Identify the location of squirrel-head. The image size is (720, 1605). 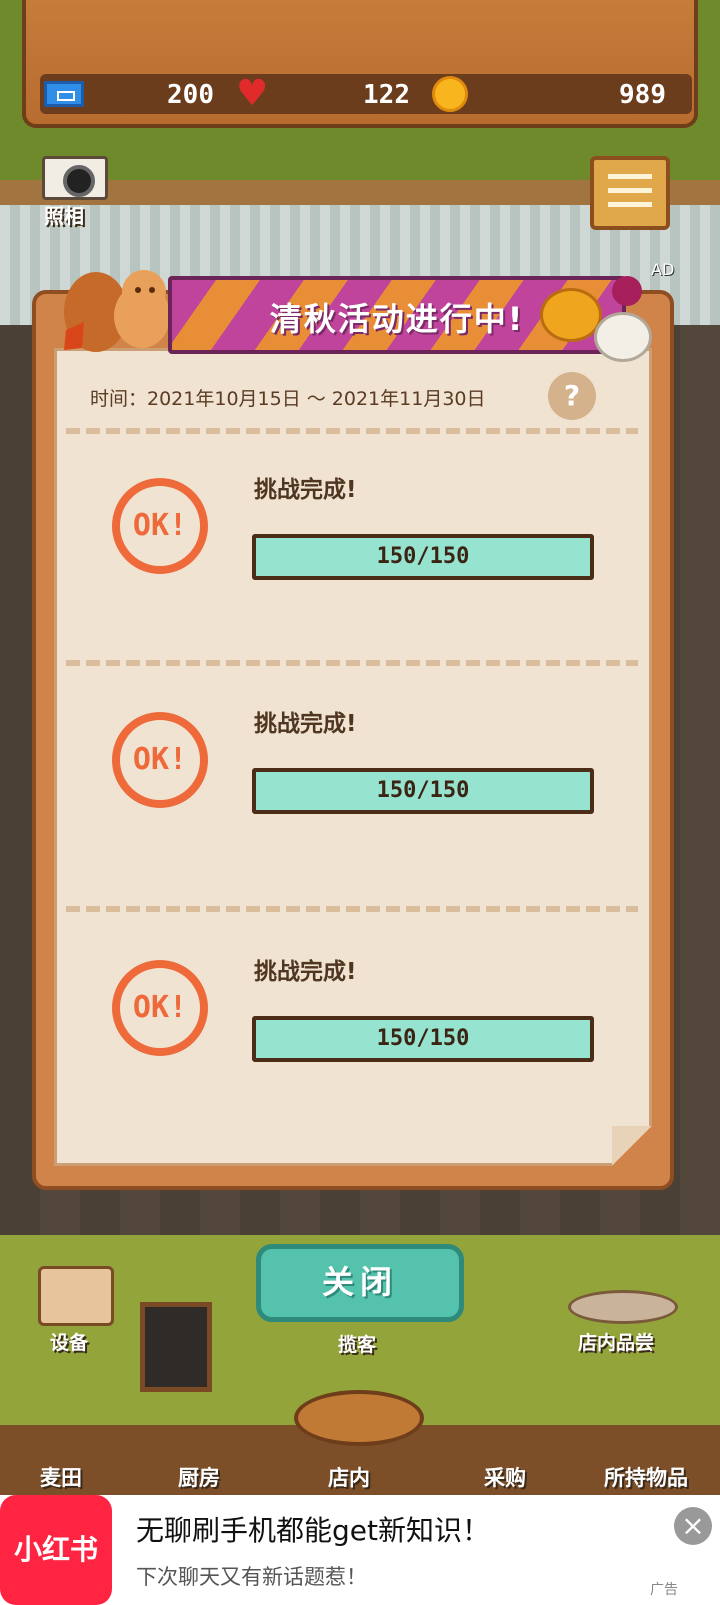
(144, 292).